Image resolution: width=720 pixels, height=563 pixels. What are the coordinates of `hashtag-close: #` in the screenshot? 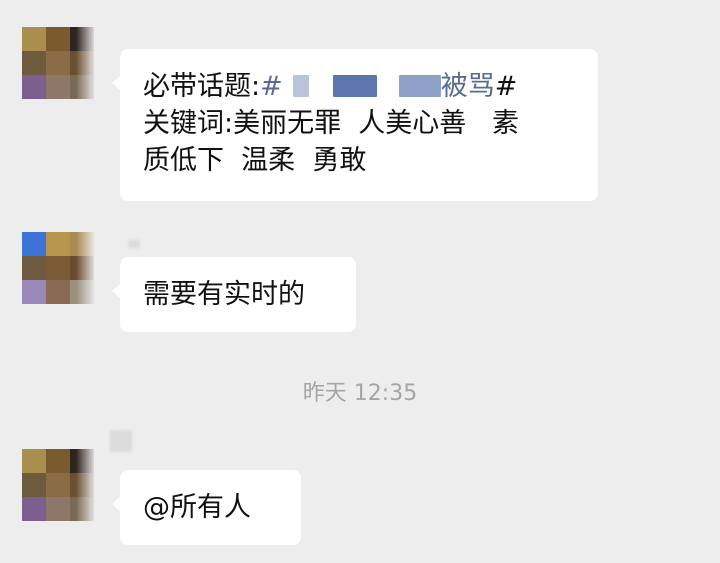 It's located at (506, 86).